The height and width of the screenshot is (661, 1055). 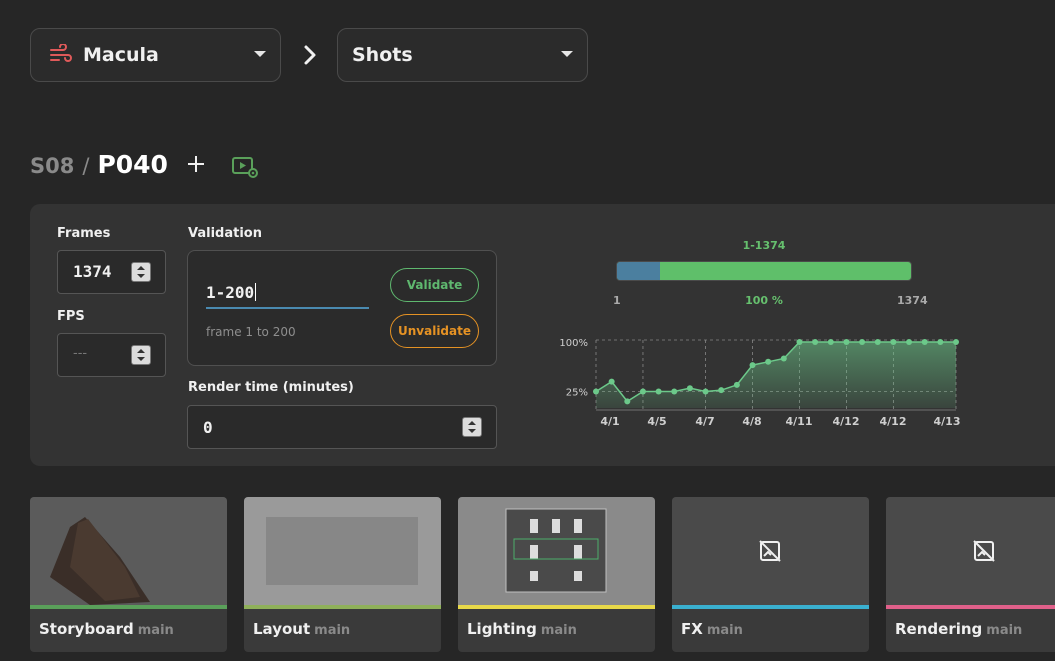 I want to click on task-name: Lighting, so click(x=502, y=629).